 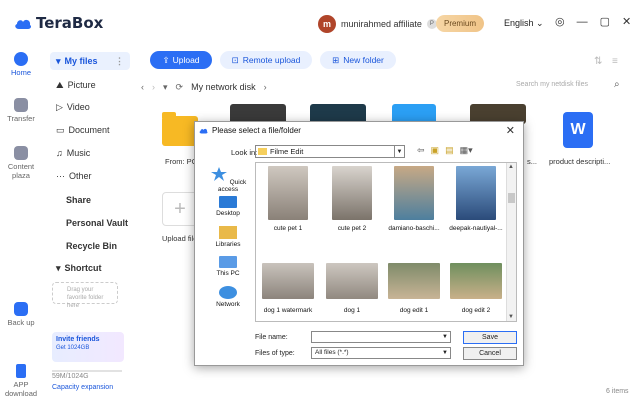 What do you see at coordinates (598, 61) in the screenshot?
I see `sort-icon: ⇅` at bounding box center [598, 61].